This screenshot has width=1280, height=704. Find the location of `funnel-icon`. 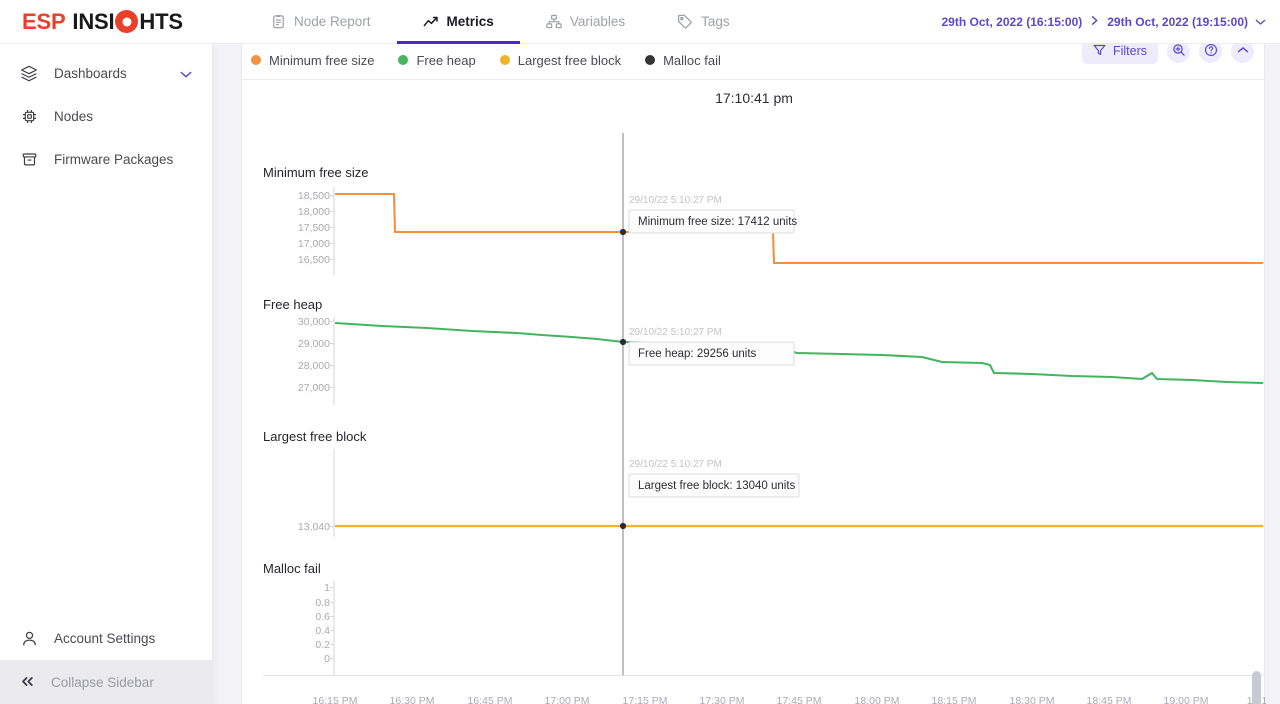

funnel-icon is located at coordinates (1099, 51).